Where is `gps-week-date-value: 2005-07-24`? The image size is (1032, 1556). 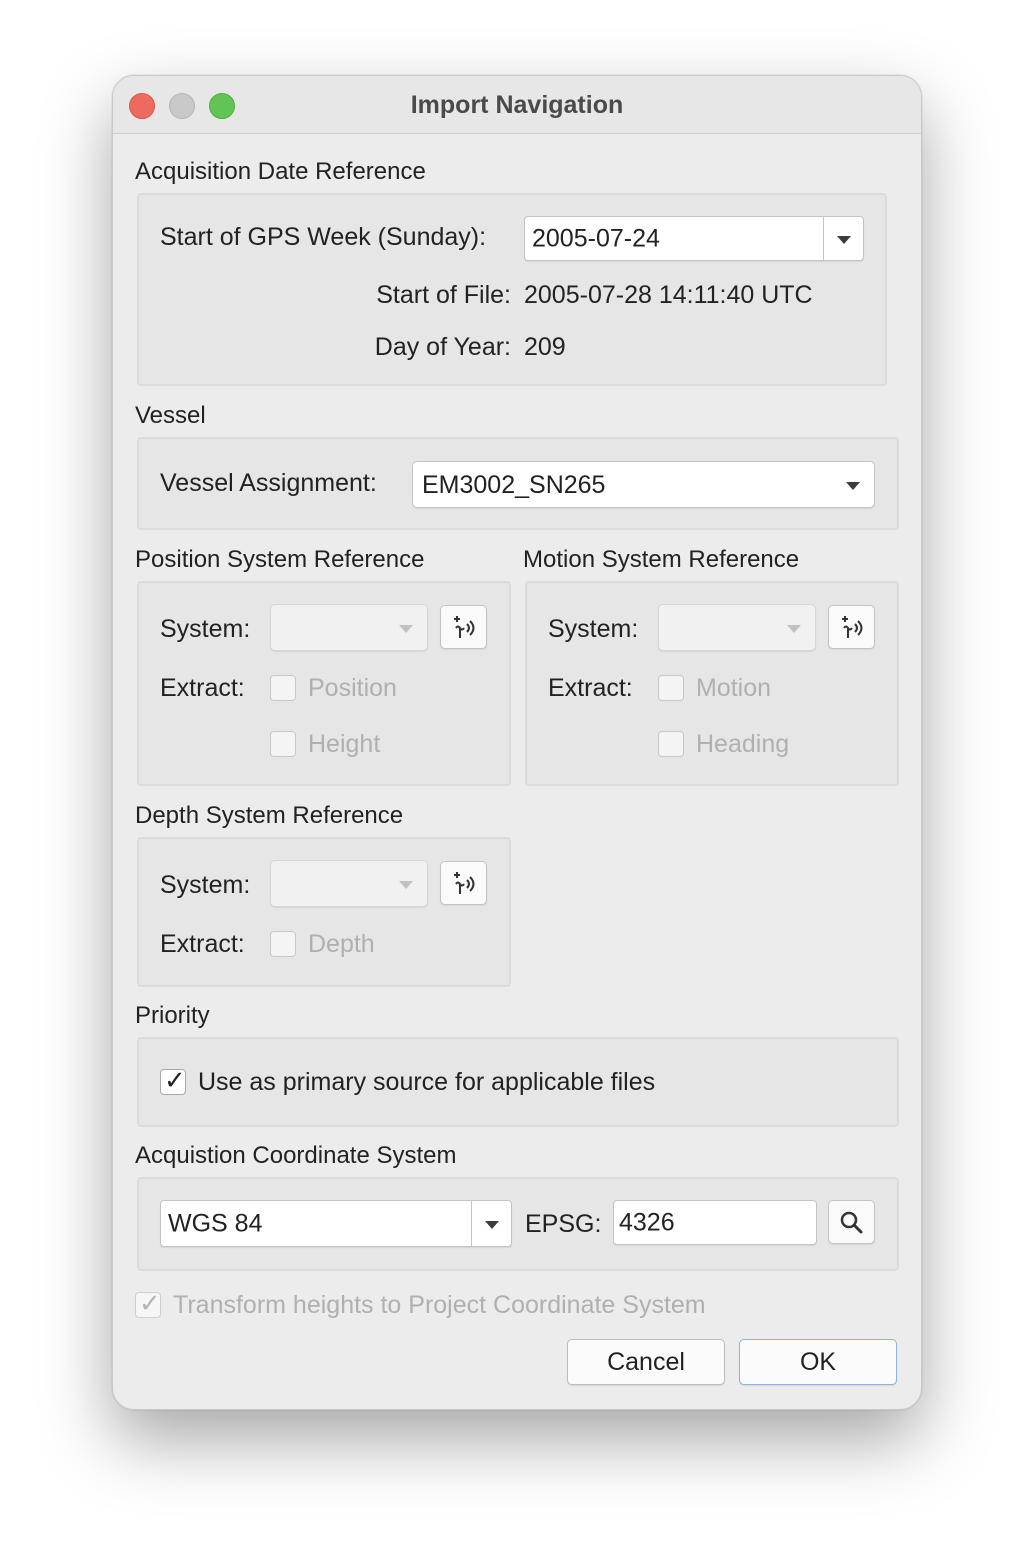
gps-week-date-value: 2005-07-24 is located at coordinates (596, 238).